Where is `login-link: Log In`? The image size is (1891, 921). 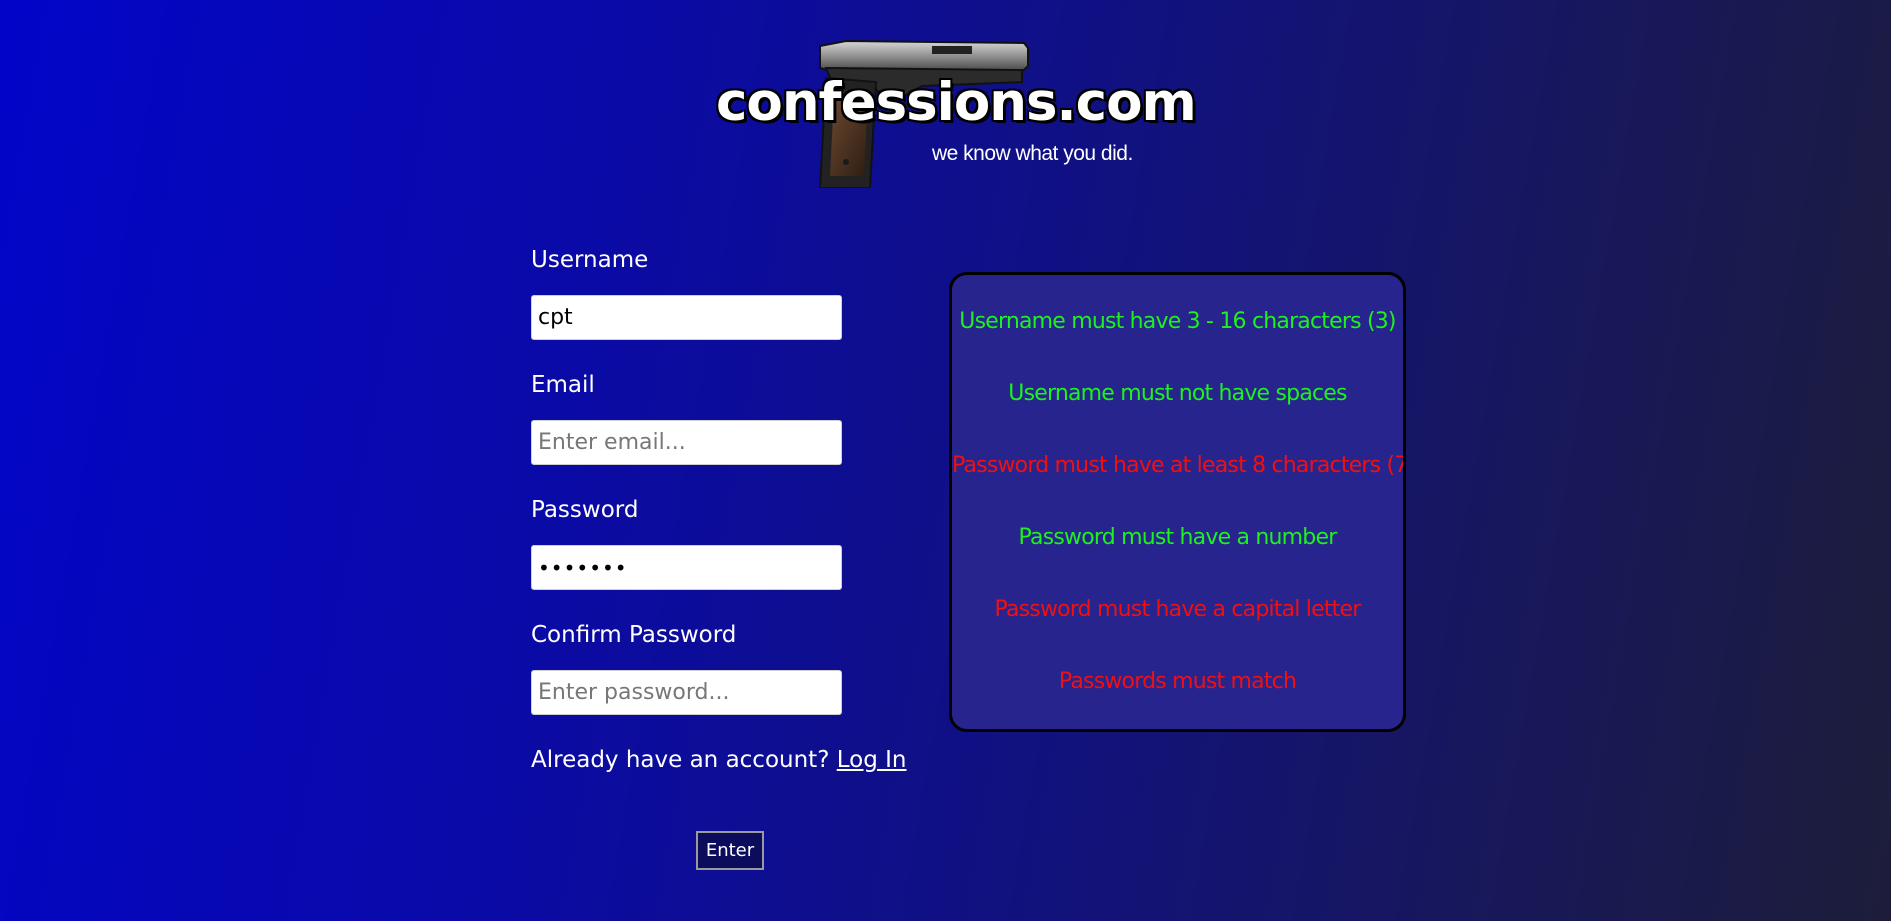 login-link: Log In is located at coordinates (872, 760).